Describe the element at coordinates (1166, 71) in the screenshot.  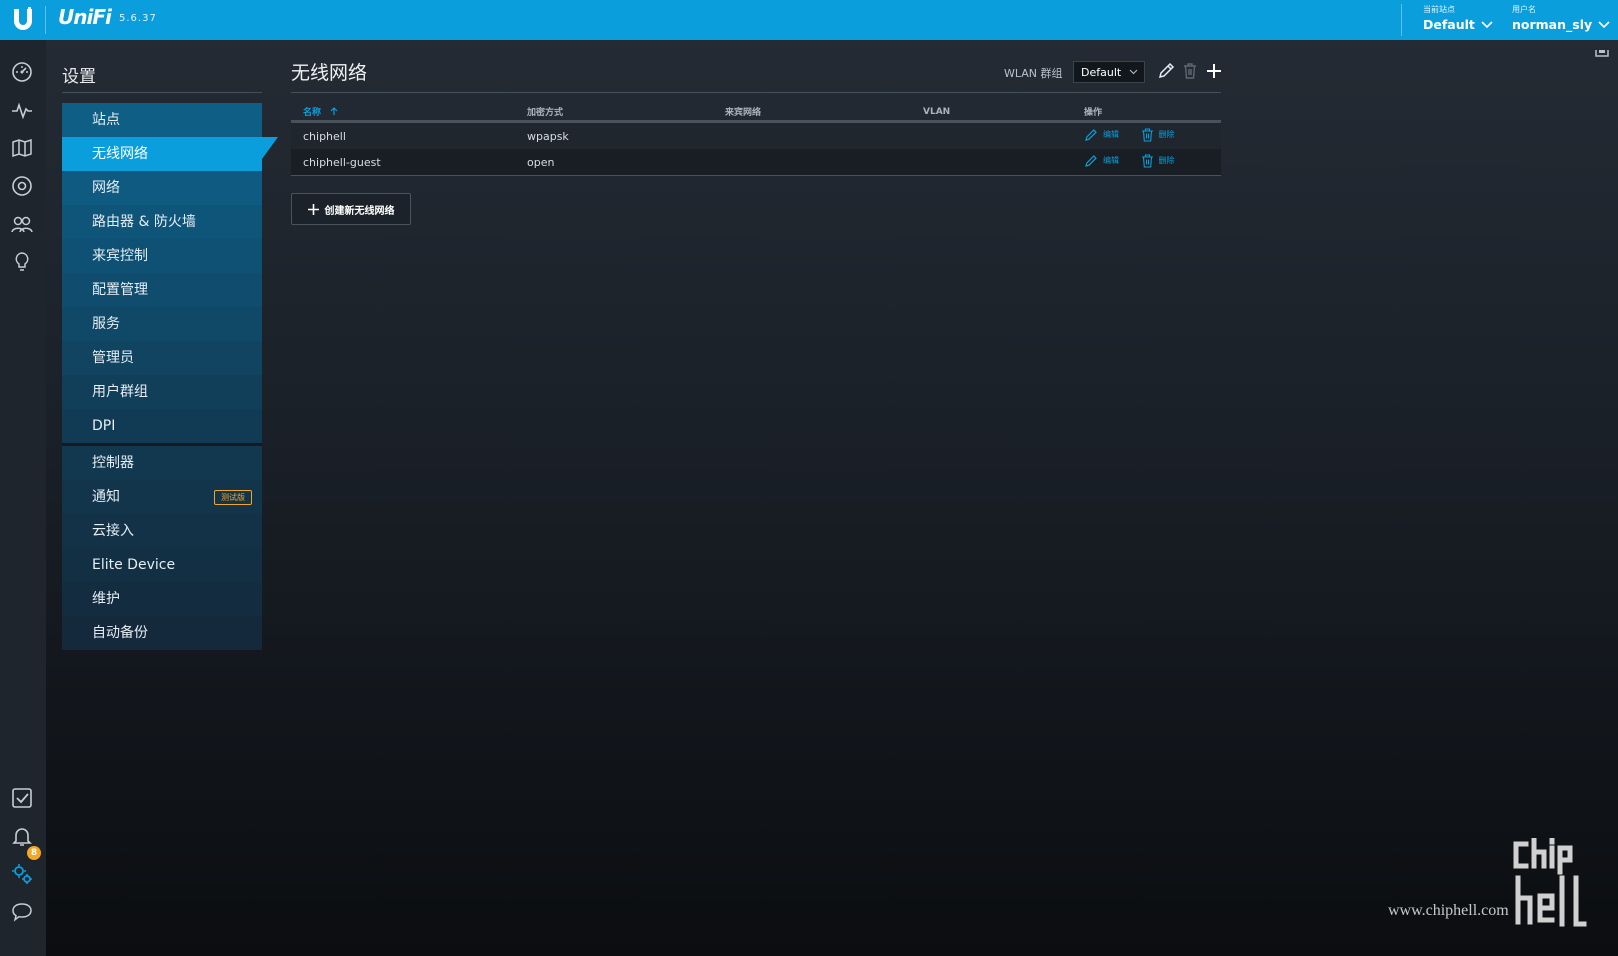
I see `edit-group-icon` at that location.